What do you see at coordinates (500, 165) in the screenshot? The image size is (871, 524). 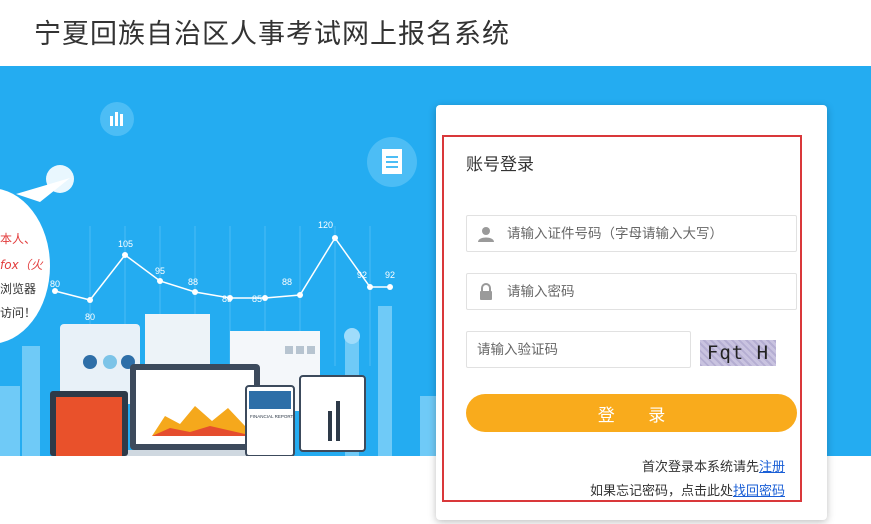 I see `login-title: 账号登录` at bounding box center [500, 165].